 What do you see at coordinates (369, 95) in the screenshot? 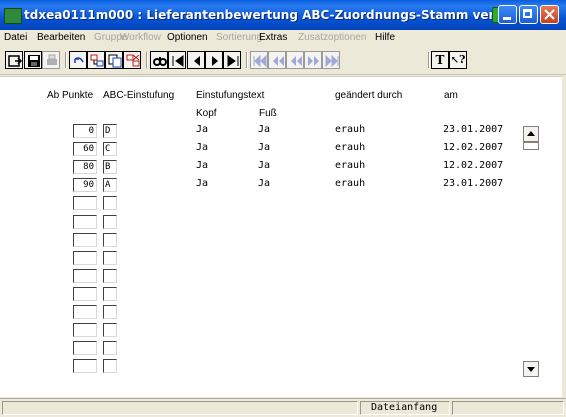
I see `col-header-geaendert: geändert durch` at bounding box center [369, 95].